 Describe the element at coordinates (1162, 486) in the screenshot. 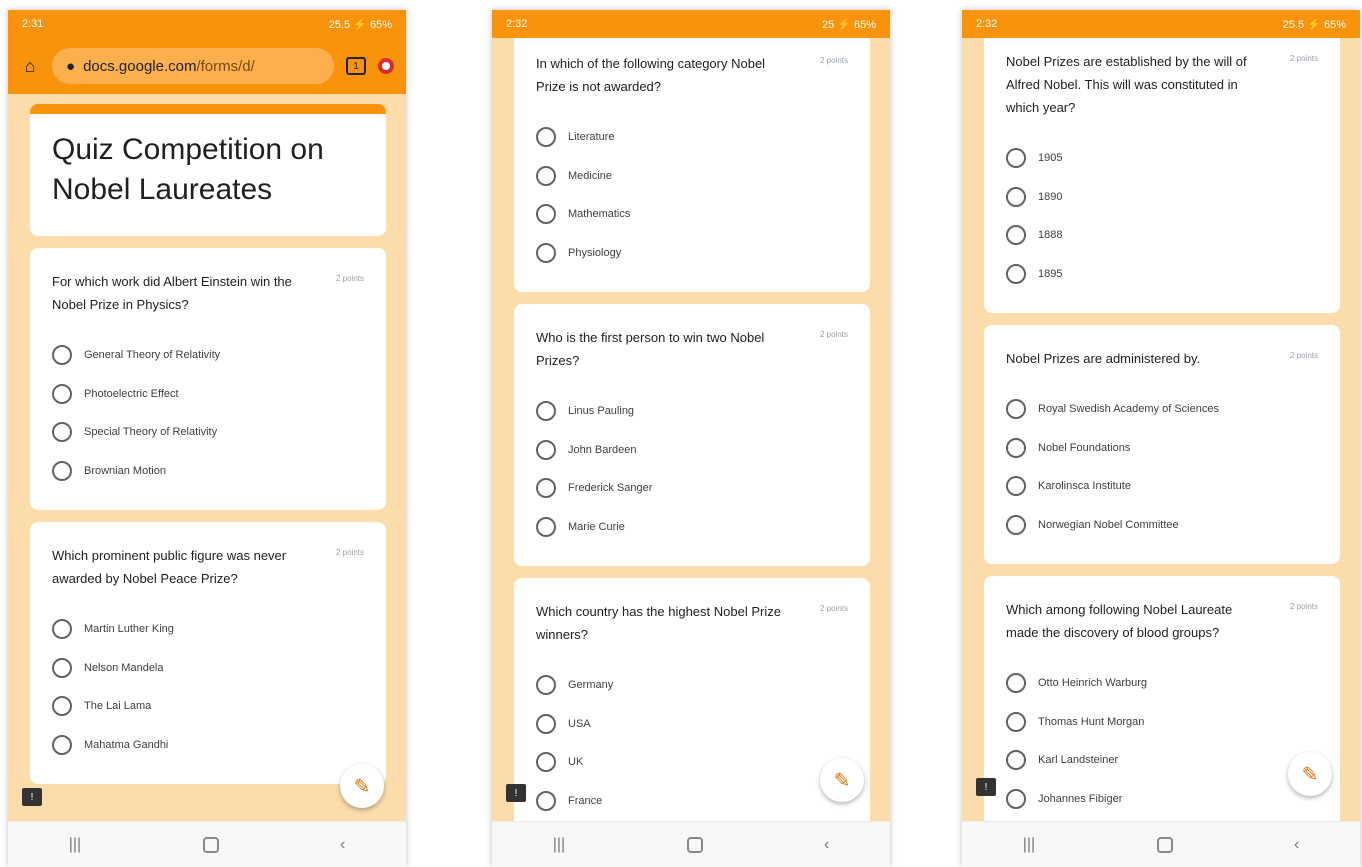

I see `option: Karolinsca Institute` at that location.